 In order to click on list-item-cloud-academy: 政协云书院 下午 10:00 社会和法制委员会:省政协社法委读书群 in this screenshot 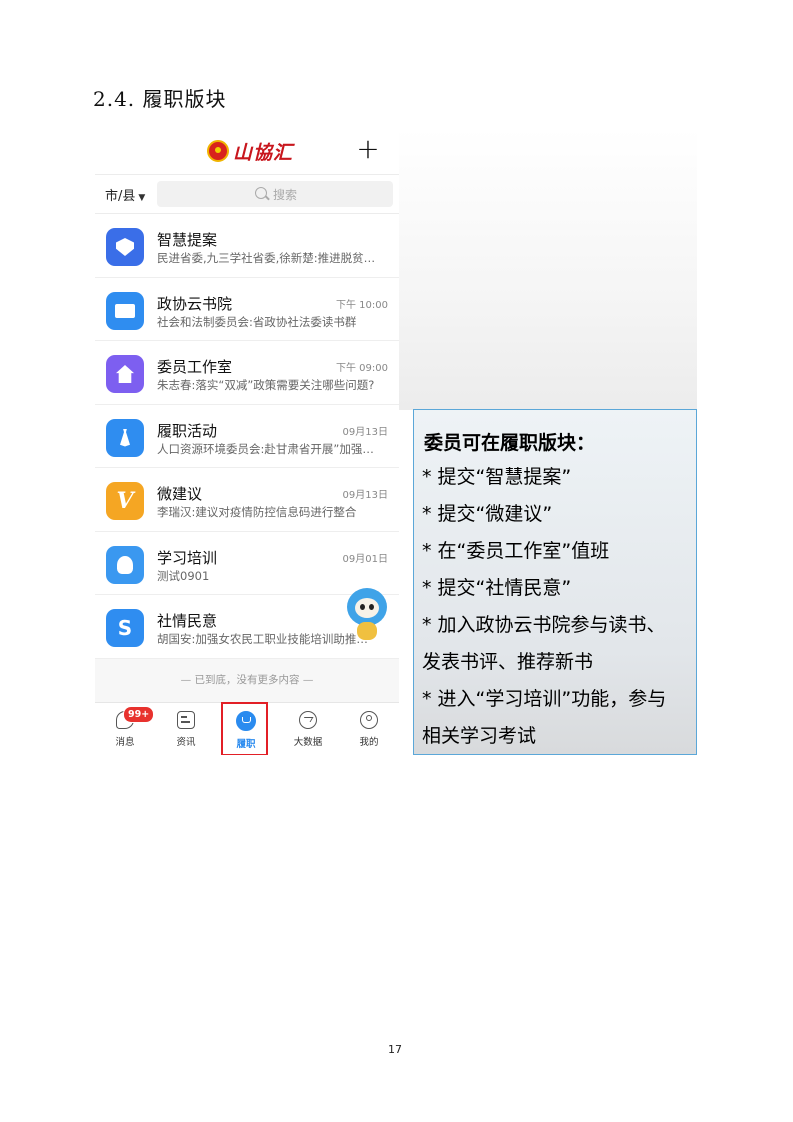, I will do `click(247, 309)`.